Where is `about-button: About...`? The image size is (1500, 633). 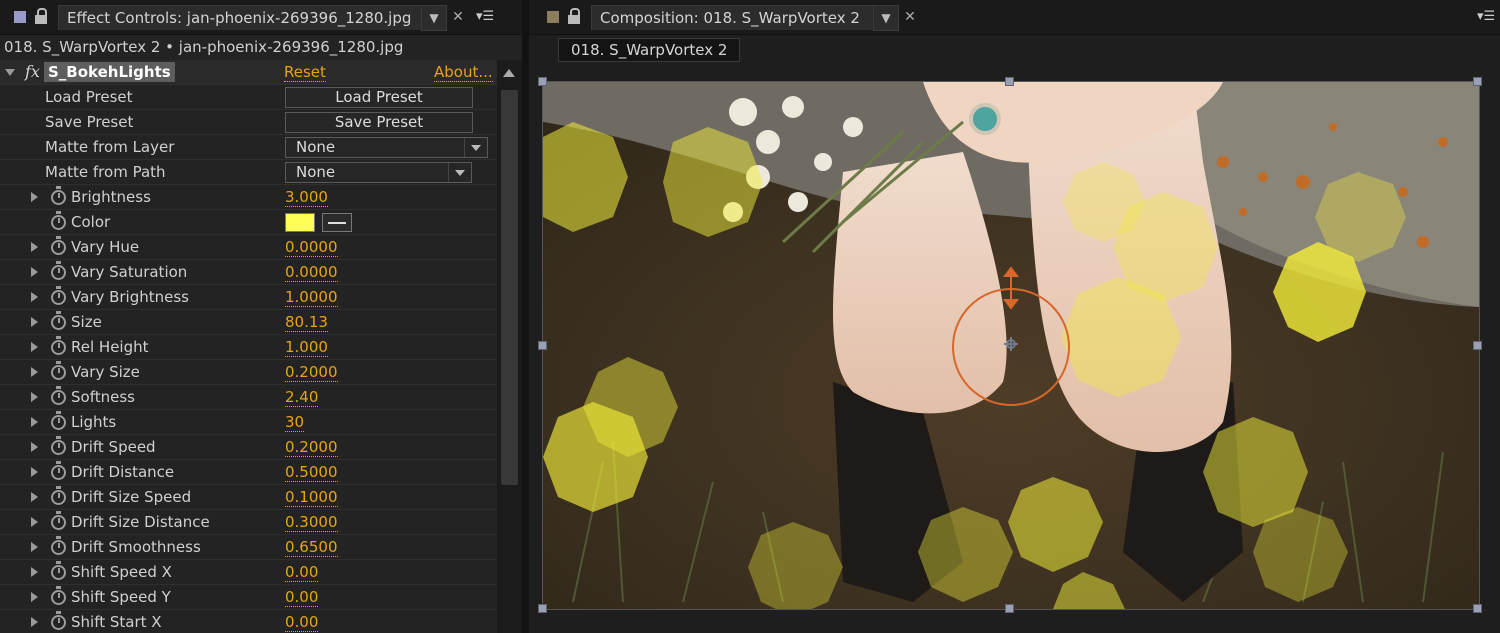
about-button: About... is located at coordinates (463, 71).